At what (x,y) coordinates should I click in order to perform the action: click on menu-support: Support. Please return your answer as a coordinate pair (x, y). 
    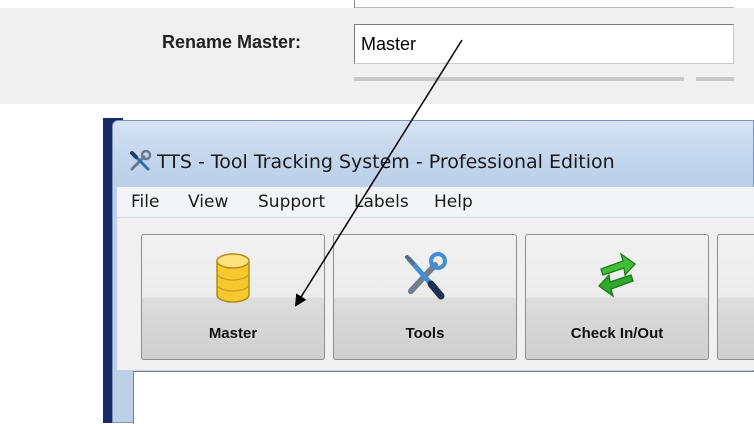
    Looking at the image, I should click on (291, 202).